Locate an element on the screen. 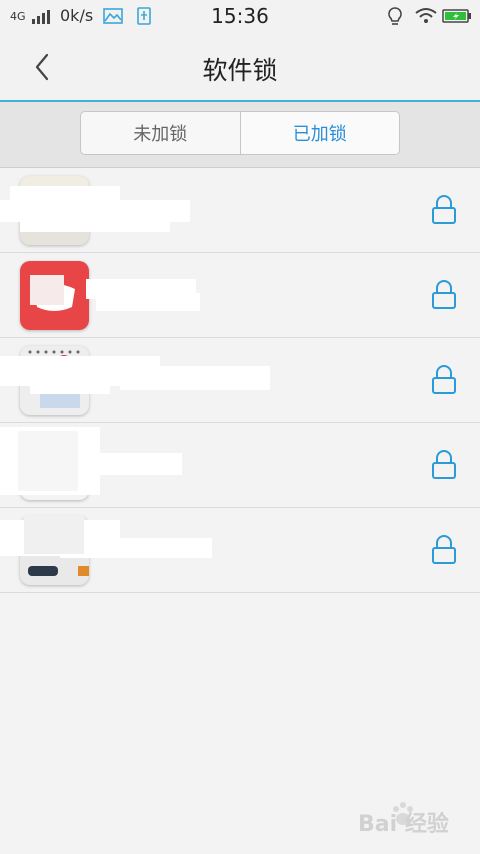 The height and width of the screenshot is (854, 480). title-bar: 软件锁 is located at coordinates (240, 68).